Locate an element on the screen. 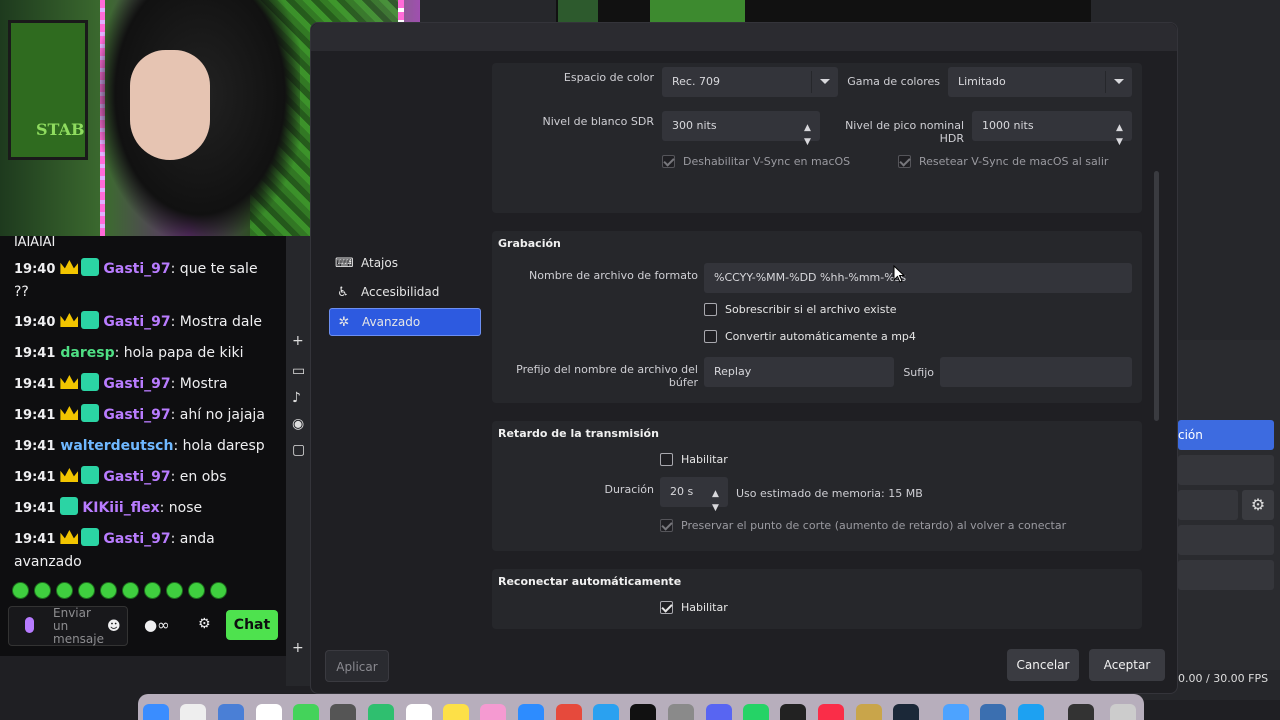  trash-icon is located at coordinates (1123, 712).